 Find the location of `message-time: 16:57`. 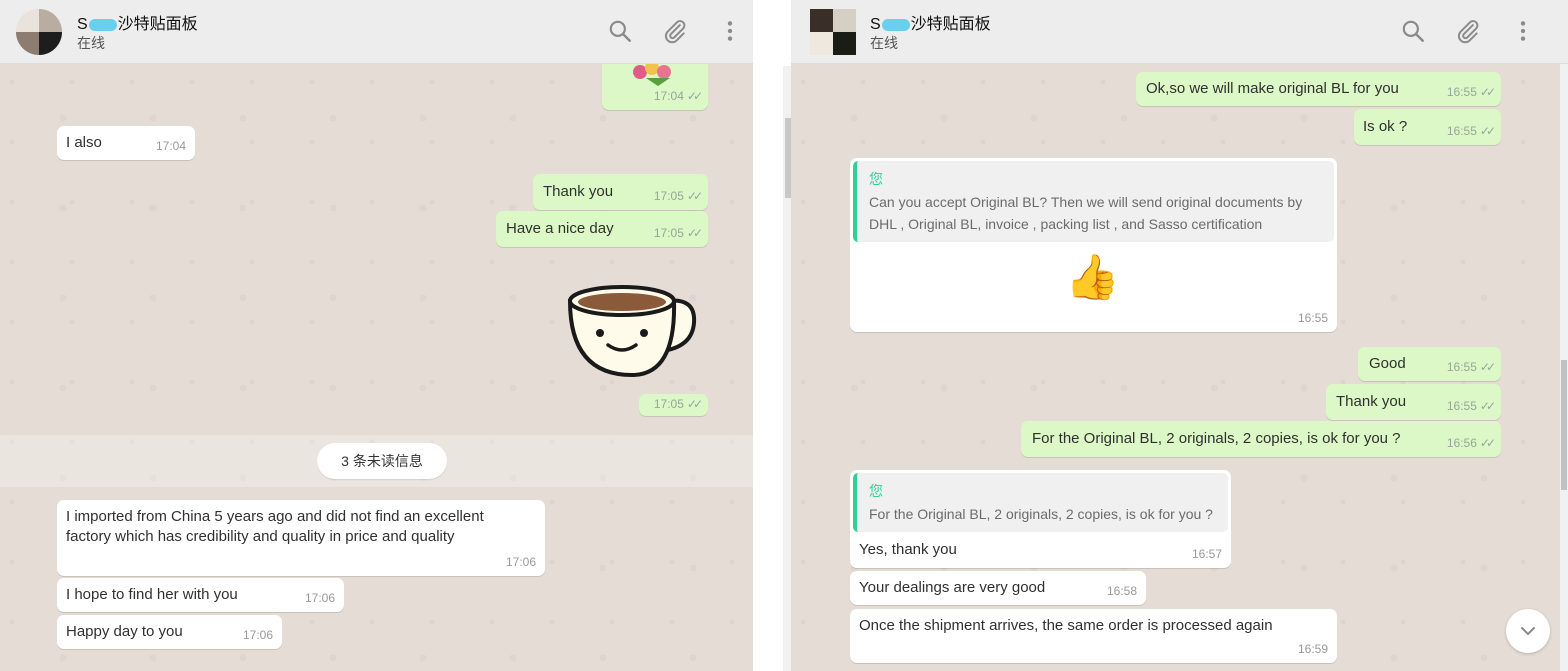

message-time: 16:57 is located at coordinates (1206, 554).